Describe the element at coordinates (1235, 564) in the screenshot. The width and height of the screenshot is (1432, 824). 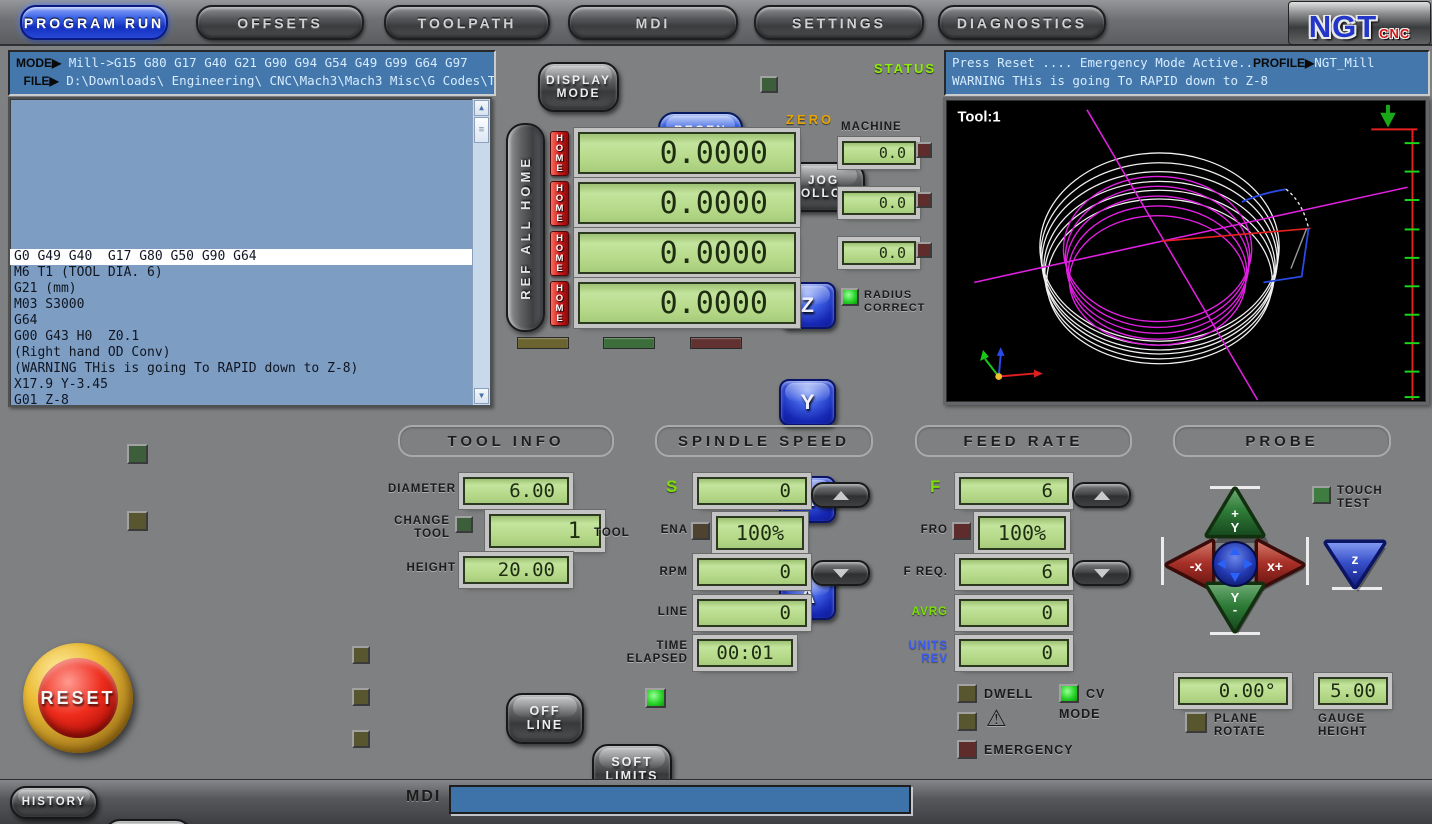
I see `probe-jog-center` at that location.